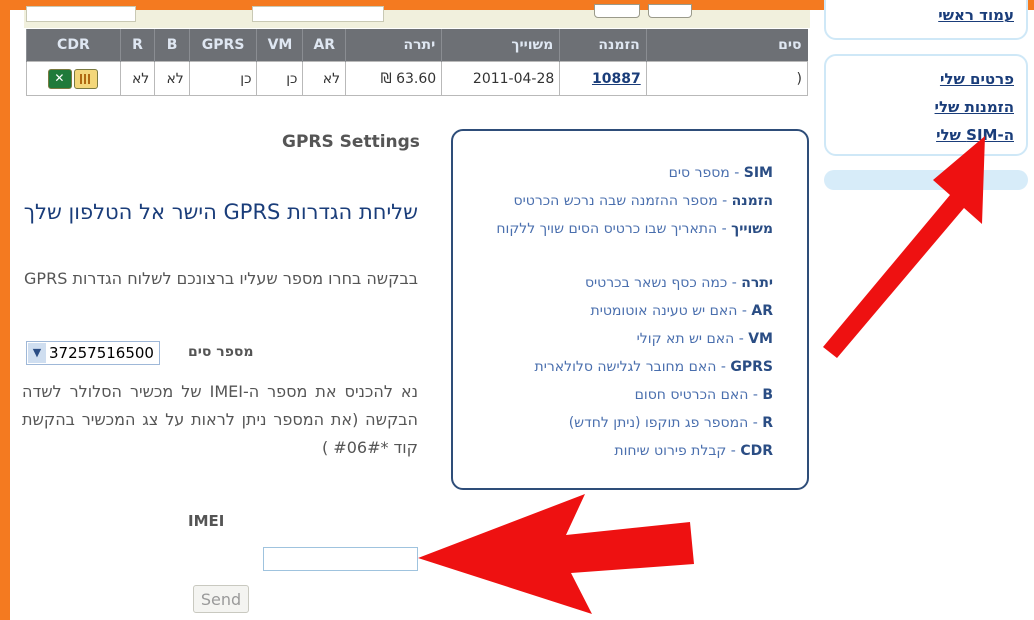  What do you see at coordinates (393, 45) in the screenshot?
I see `col-balance: יתרה` at bounding box center [393, 45].